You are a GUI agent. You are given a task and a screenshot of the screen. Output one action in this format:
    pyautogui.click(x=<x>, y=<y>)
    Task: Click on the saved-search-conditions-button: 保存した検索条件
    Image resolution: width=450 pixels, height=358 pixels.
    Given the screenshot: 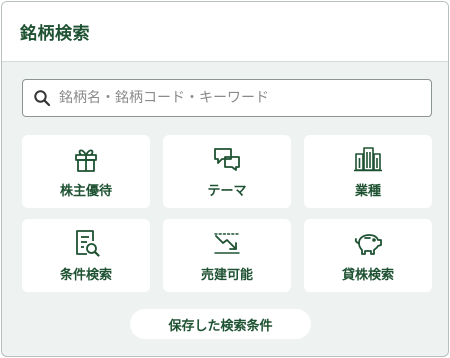 What is the action you would take?
    pyautogui.click(x=220, y=324)
    